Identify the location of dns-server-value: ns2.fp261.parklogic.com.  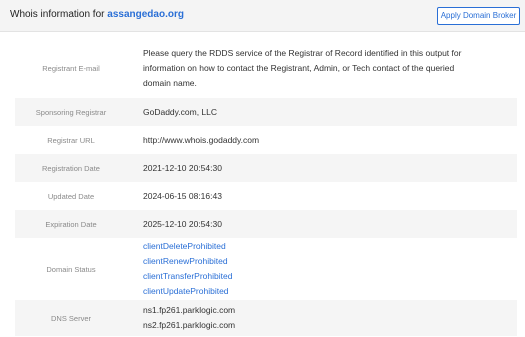
(189, 325).